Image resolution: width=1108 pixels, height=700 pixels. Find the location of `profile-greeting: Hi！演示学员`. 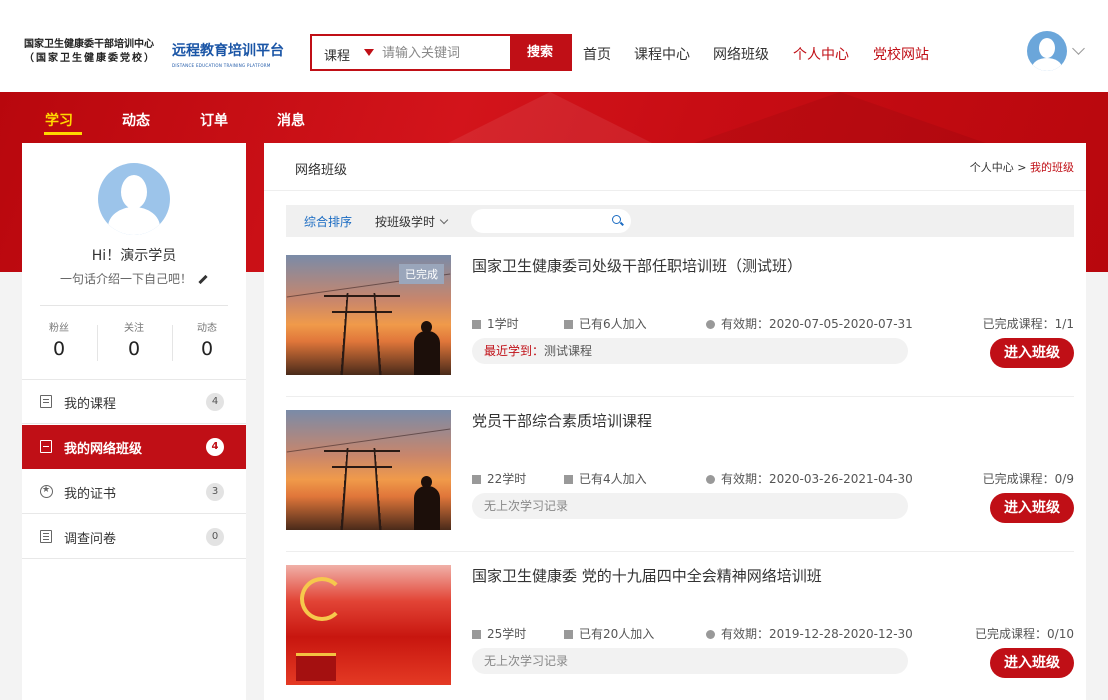

profile-greeting: Hi！演示学员 is located at coordinates (134, 256).